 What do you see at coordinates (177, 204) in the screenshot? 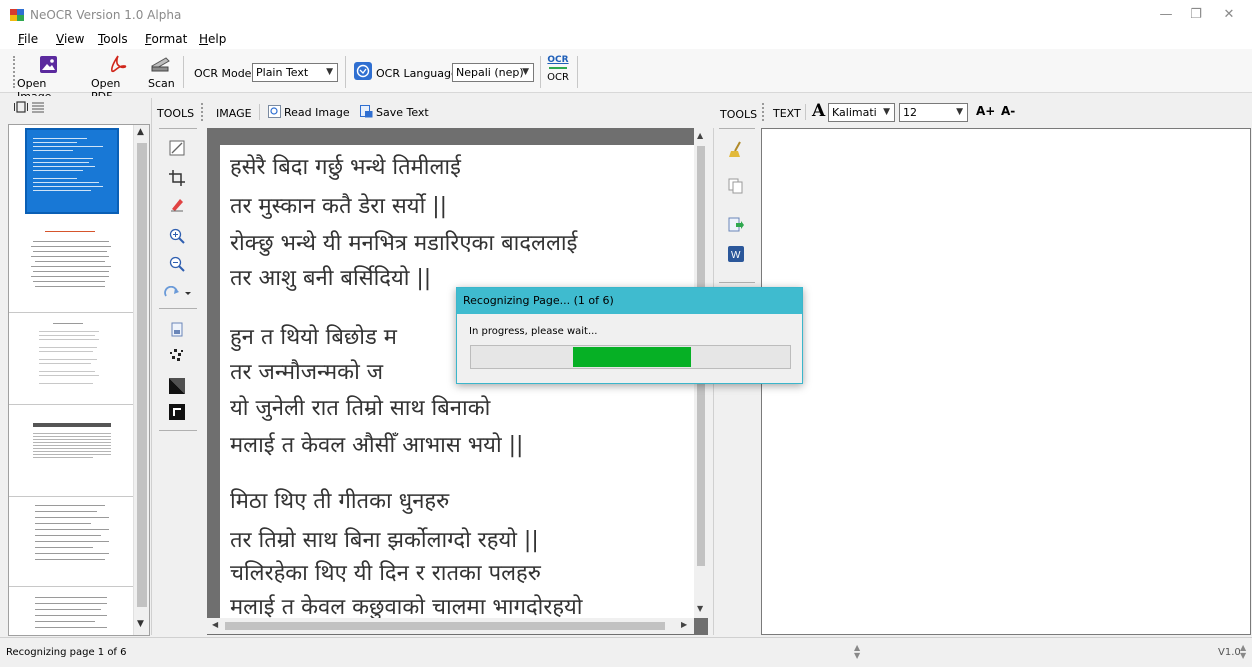
I see `eraser-icon` at bounding box center [177, 204].